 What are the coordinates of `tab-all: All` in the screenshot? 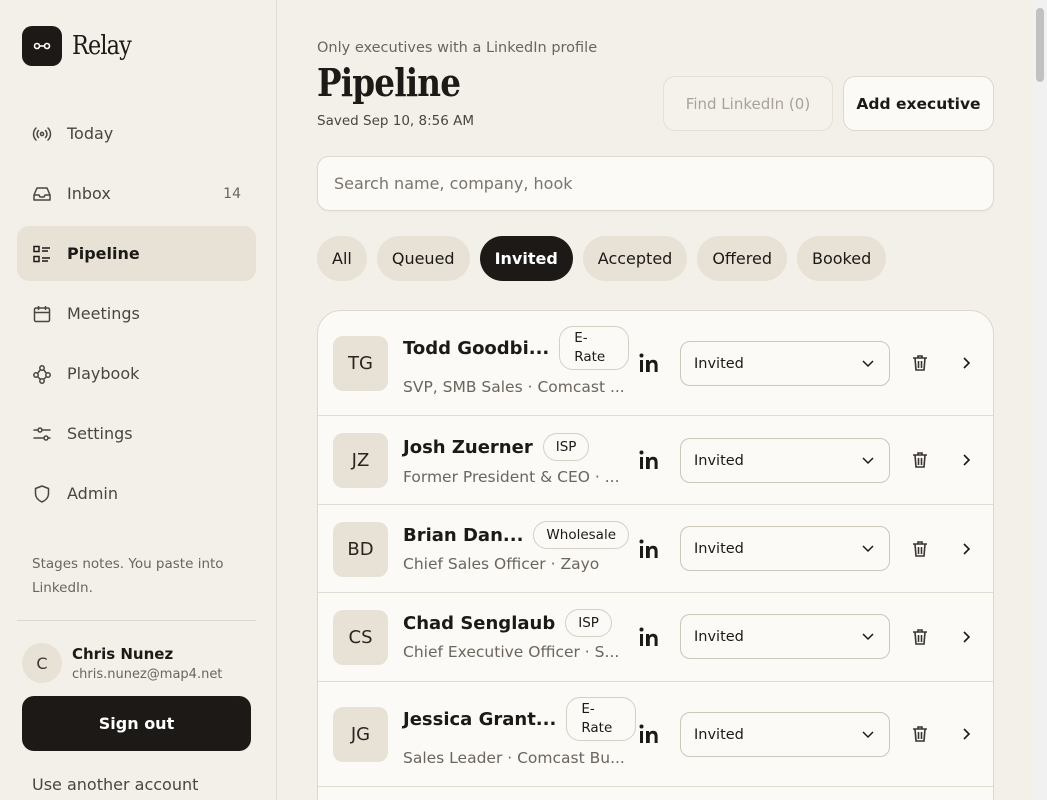 It's located at (342, 258).